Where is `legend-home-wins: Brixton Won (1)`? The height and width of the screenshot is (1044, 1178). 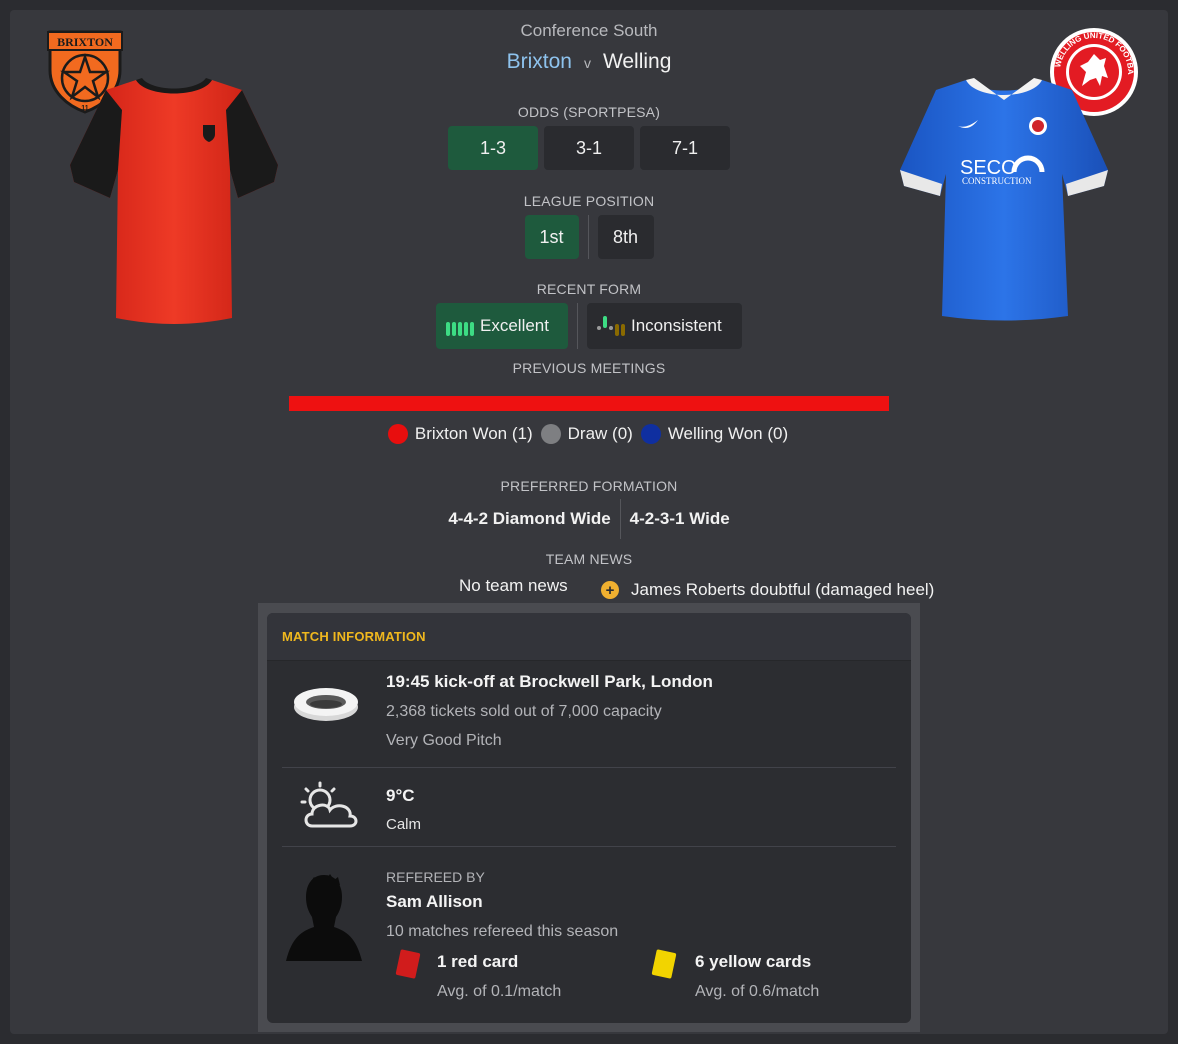
legend-home-wins: Brixton Won (1) is located at coordinates (460, 434).